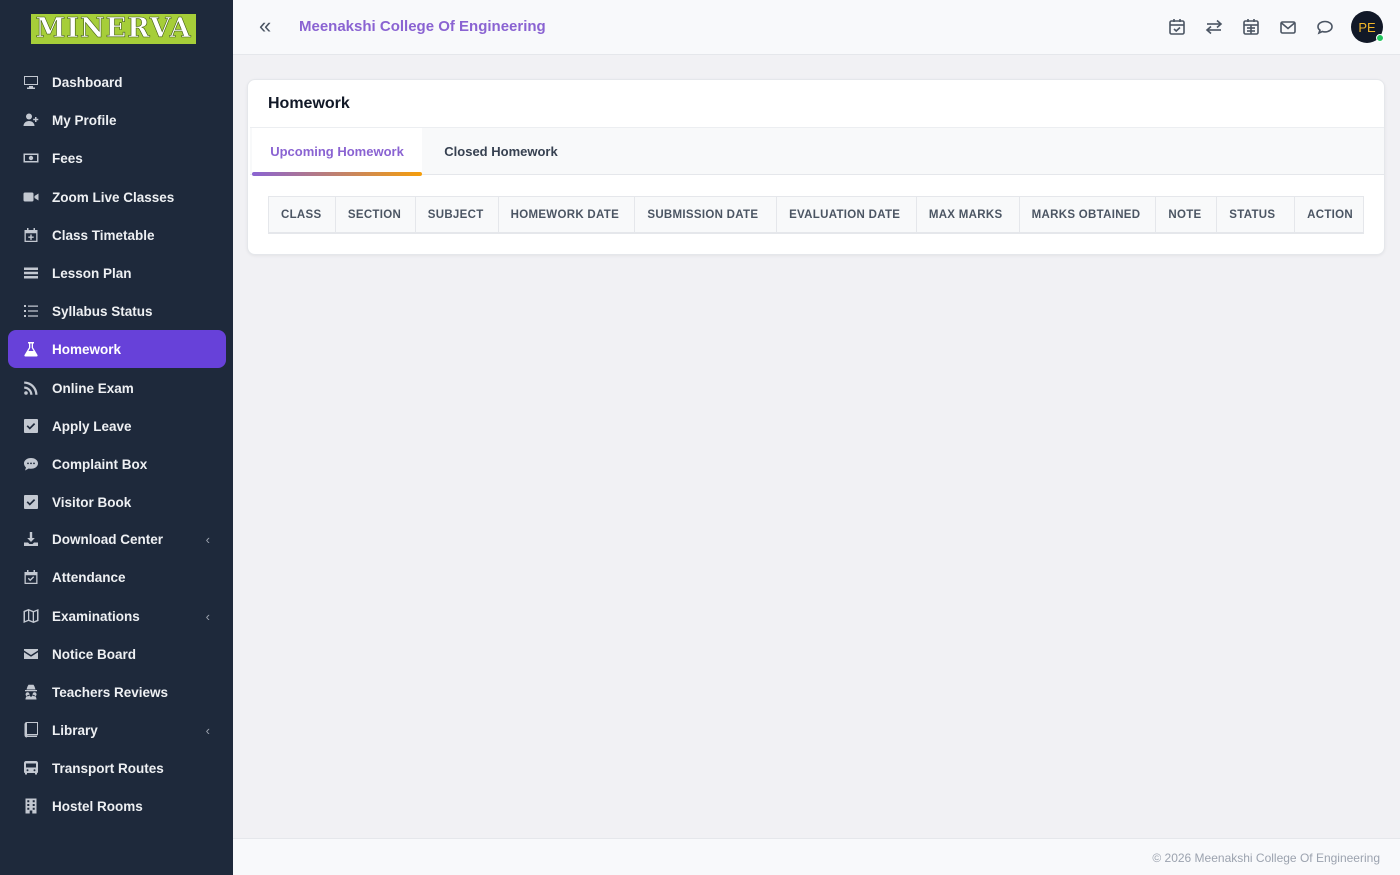  What do you see at coordinates (67, 158) in the screenshot?
I see `sidebar-item-label: Fees` at bounding box center [67, 158].